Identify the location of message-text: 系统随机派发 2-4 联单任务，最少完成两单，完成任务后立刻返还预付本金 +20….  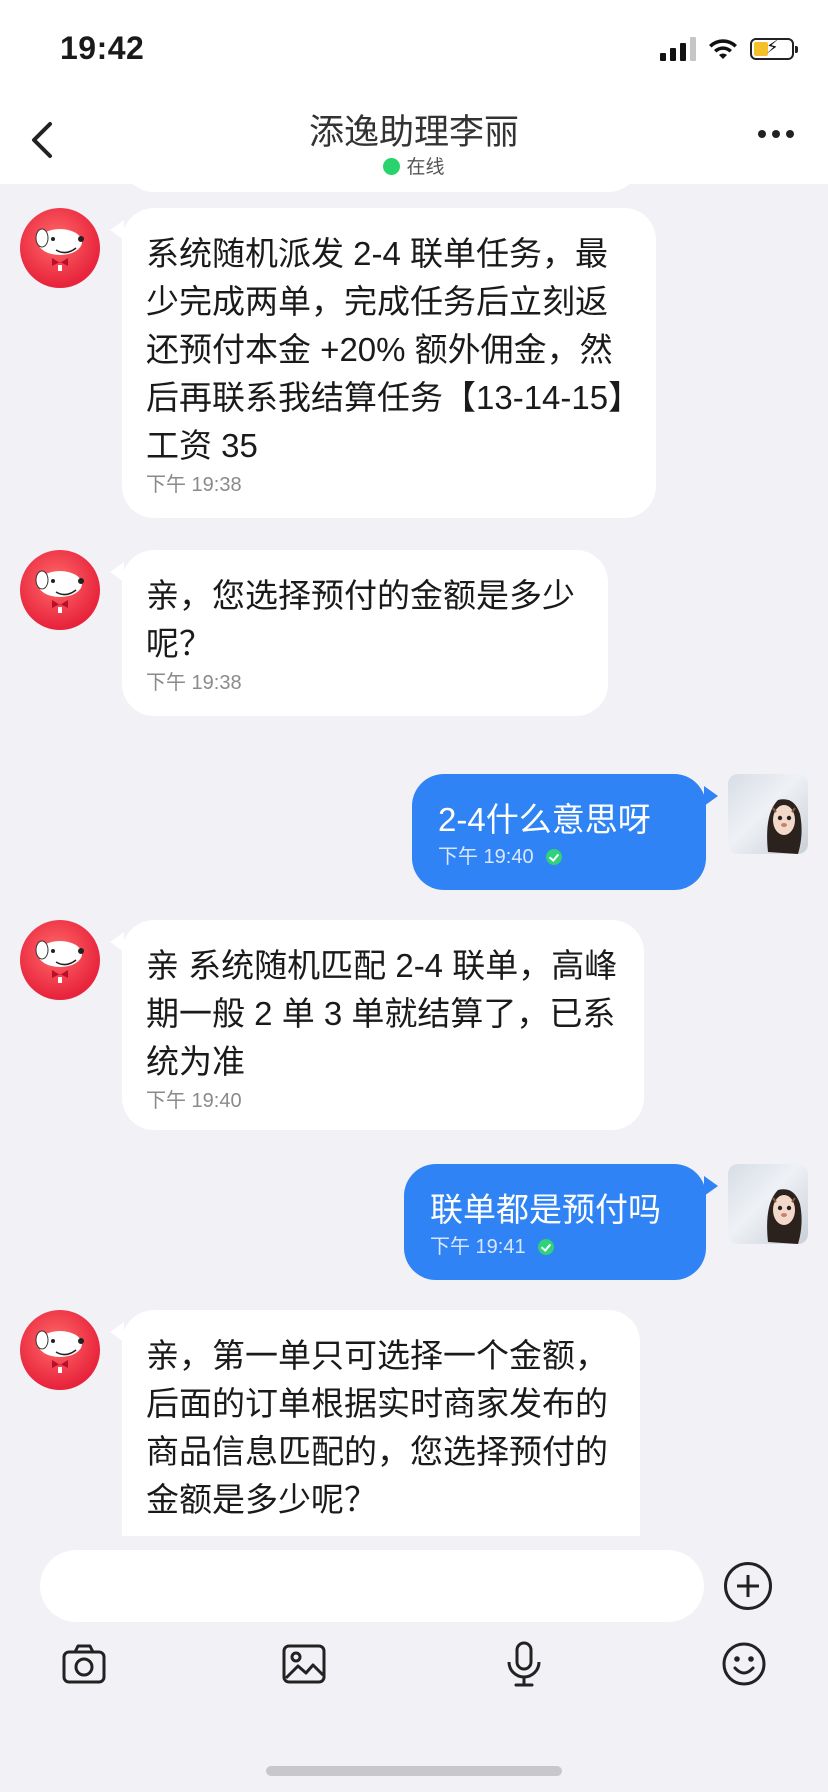
(385, 349).